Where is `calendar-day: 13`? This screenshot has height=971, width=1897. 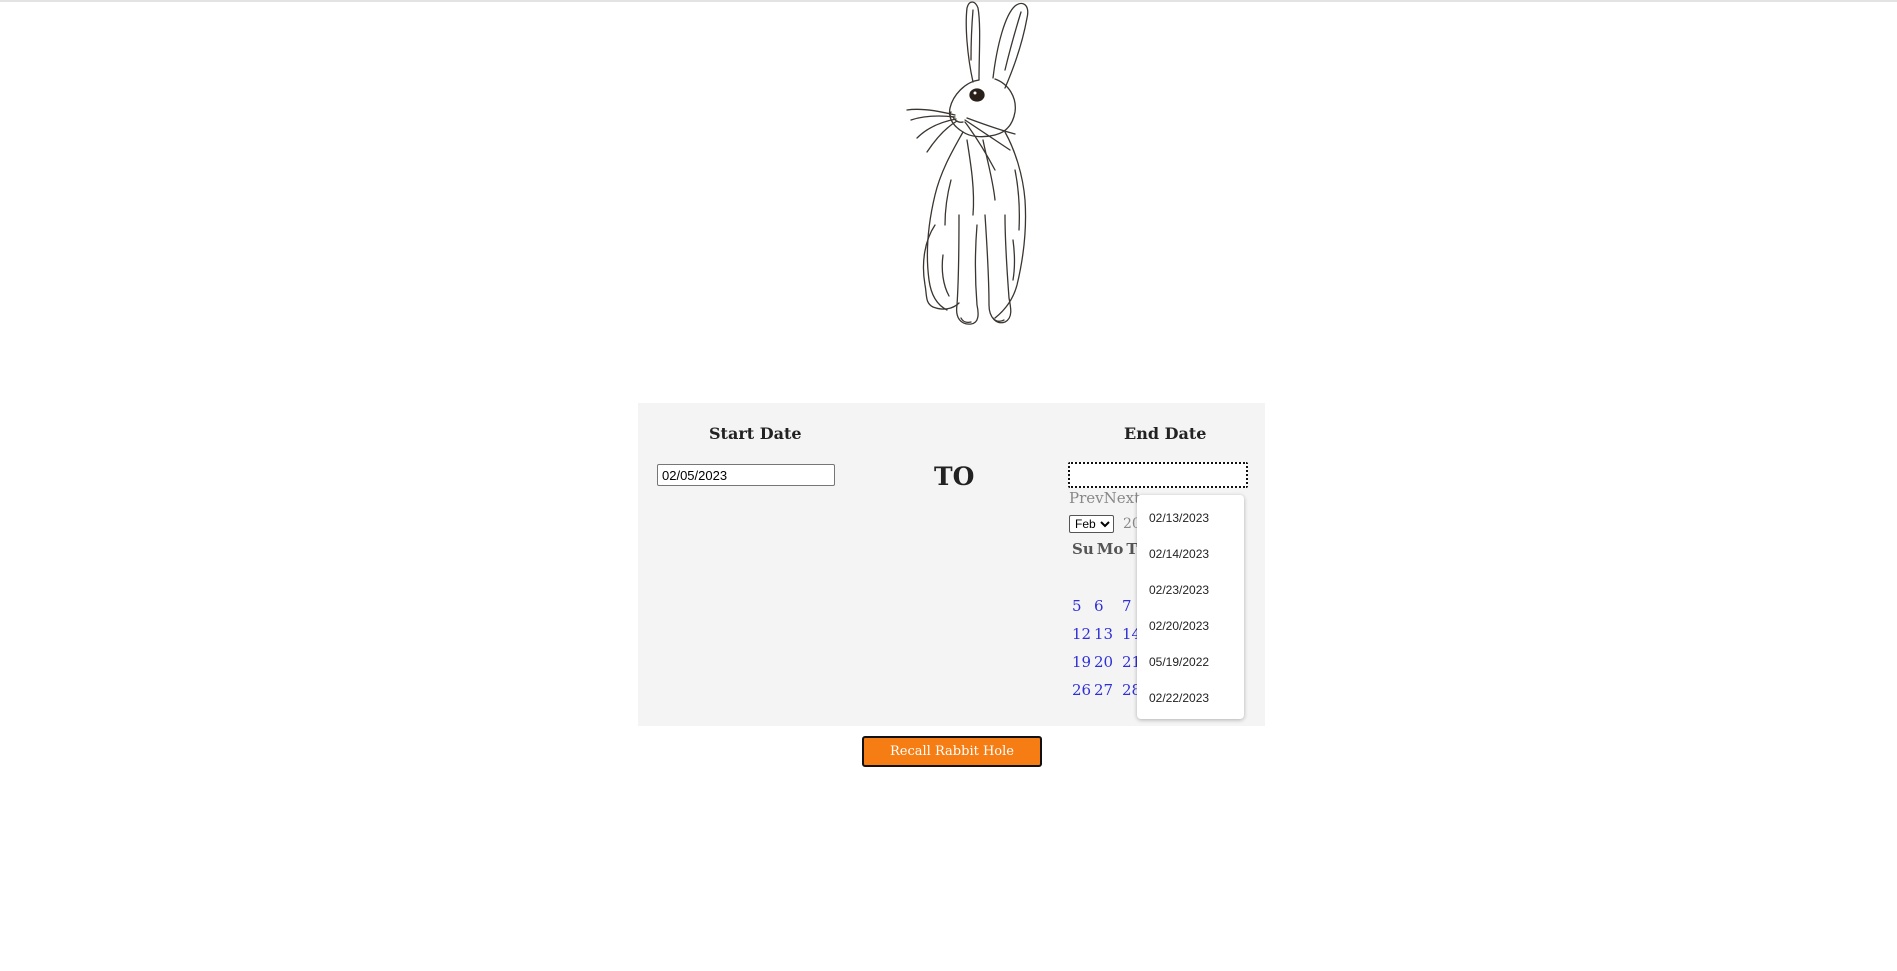 calendar-day: 13 is located at coordinates (1103, 634).